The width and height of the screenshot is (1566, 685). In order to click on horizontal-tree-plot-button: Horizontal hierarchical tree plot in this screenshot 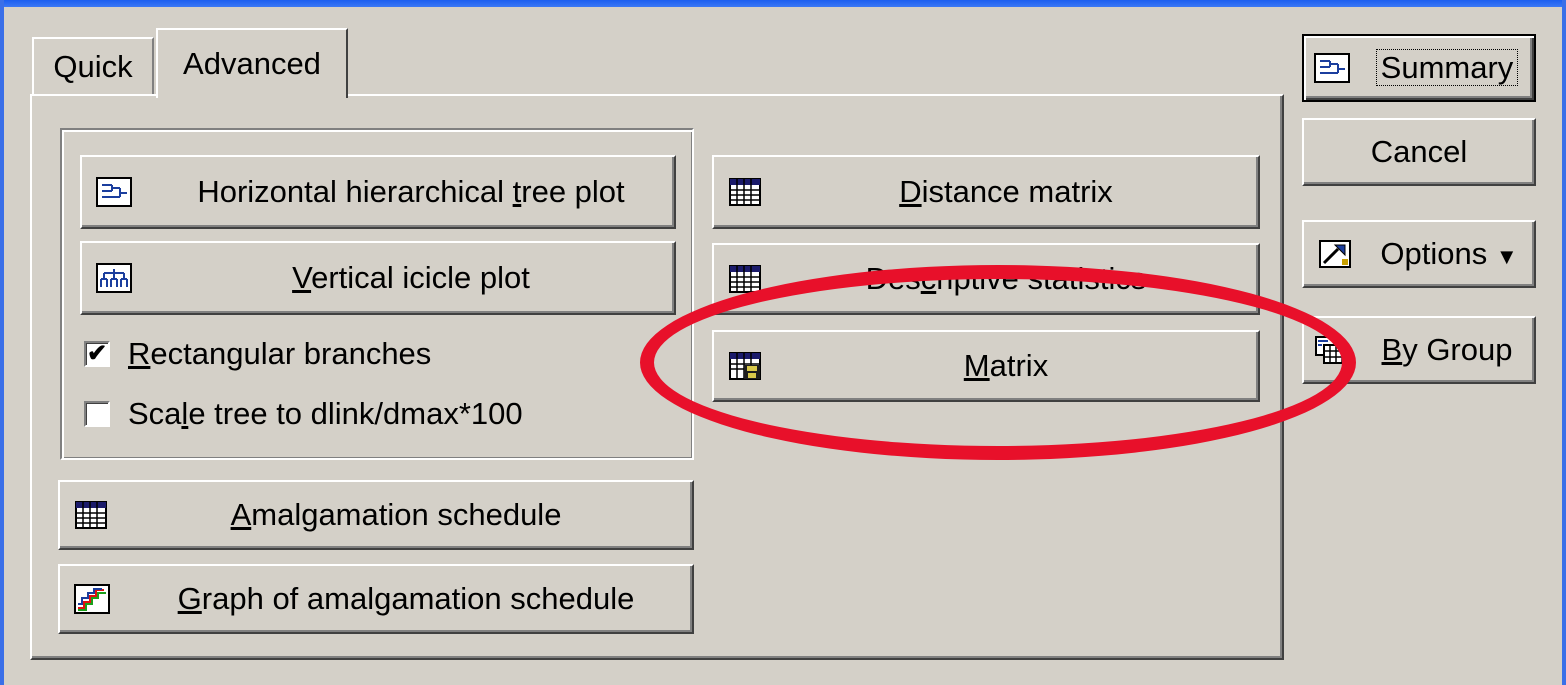, I will do `click(378, 192)`.